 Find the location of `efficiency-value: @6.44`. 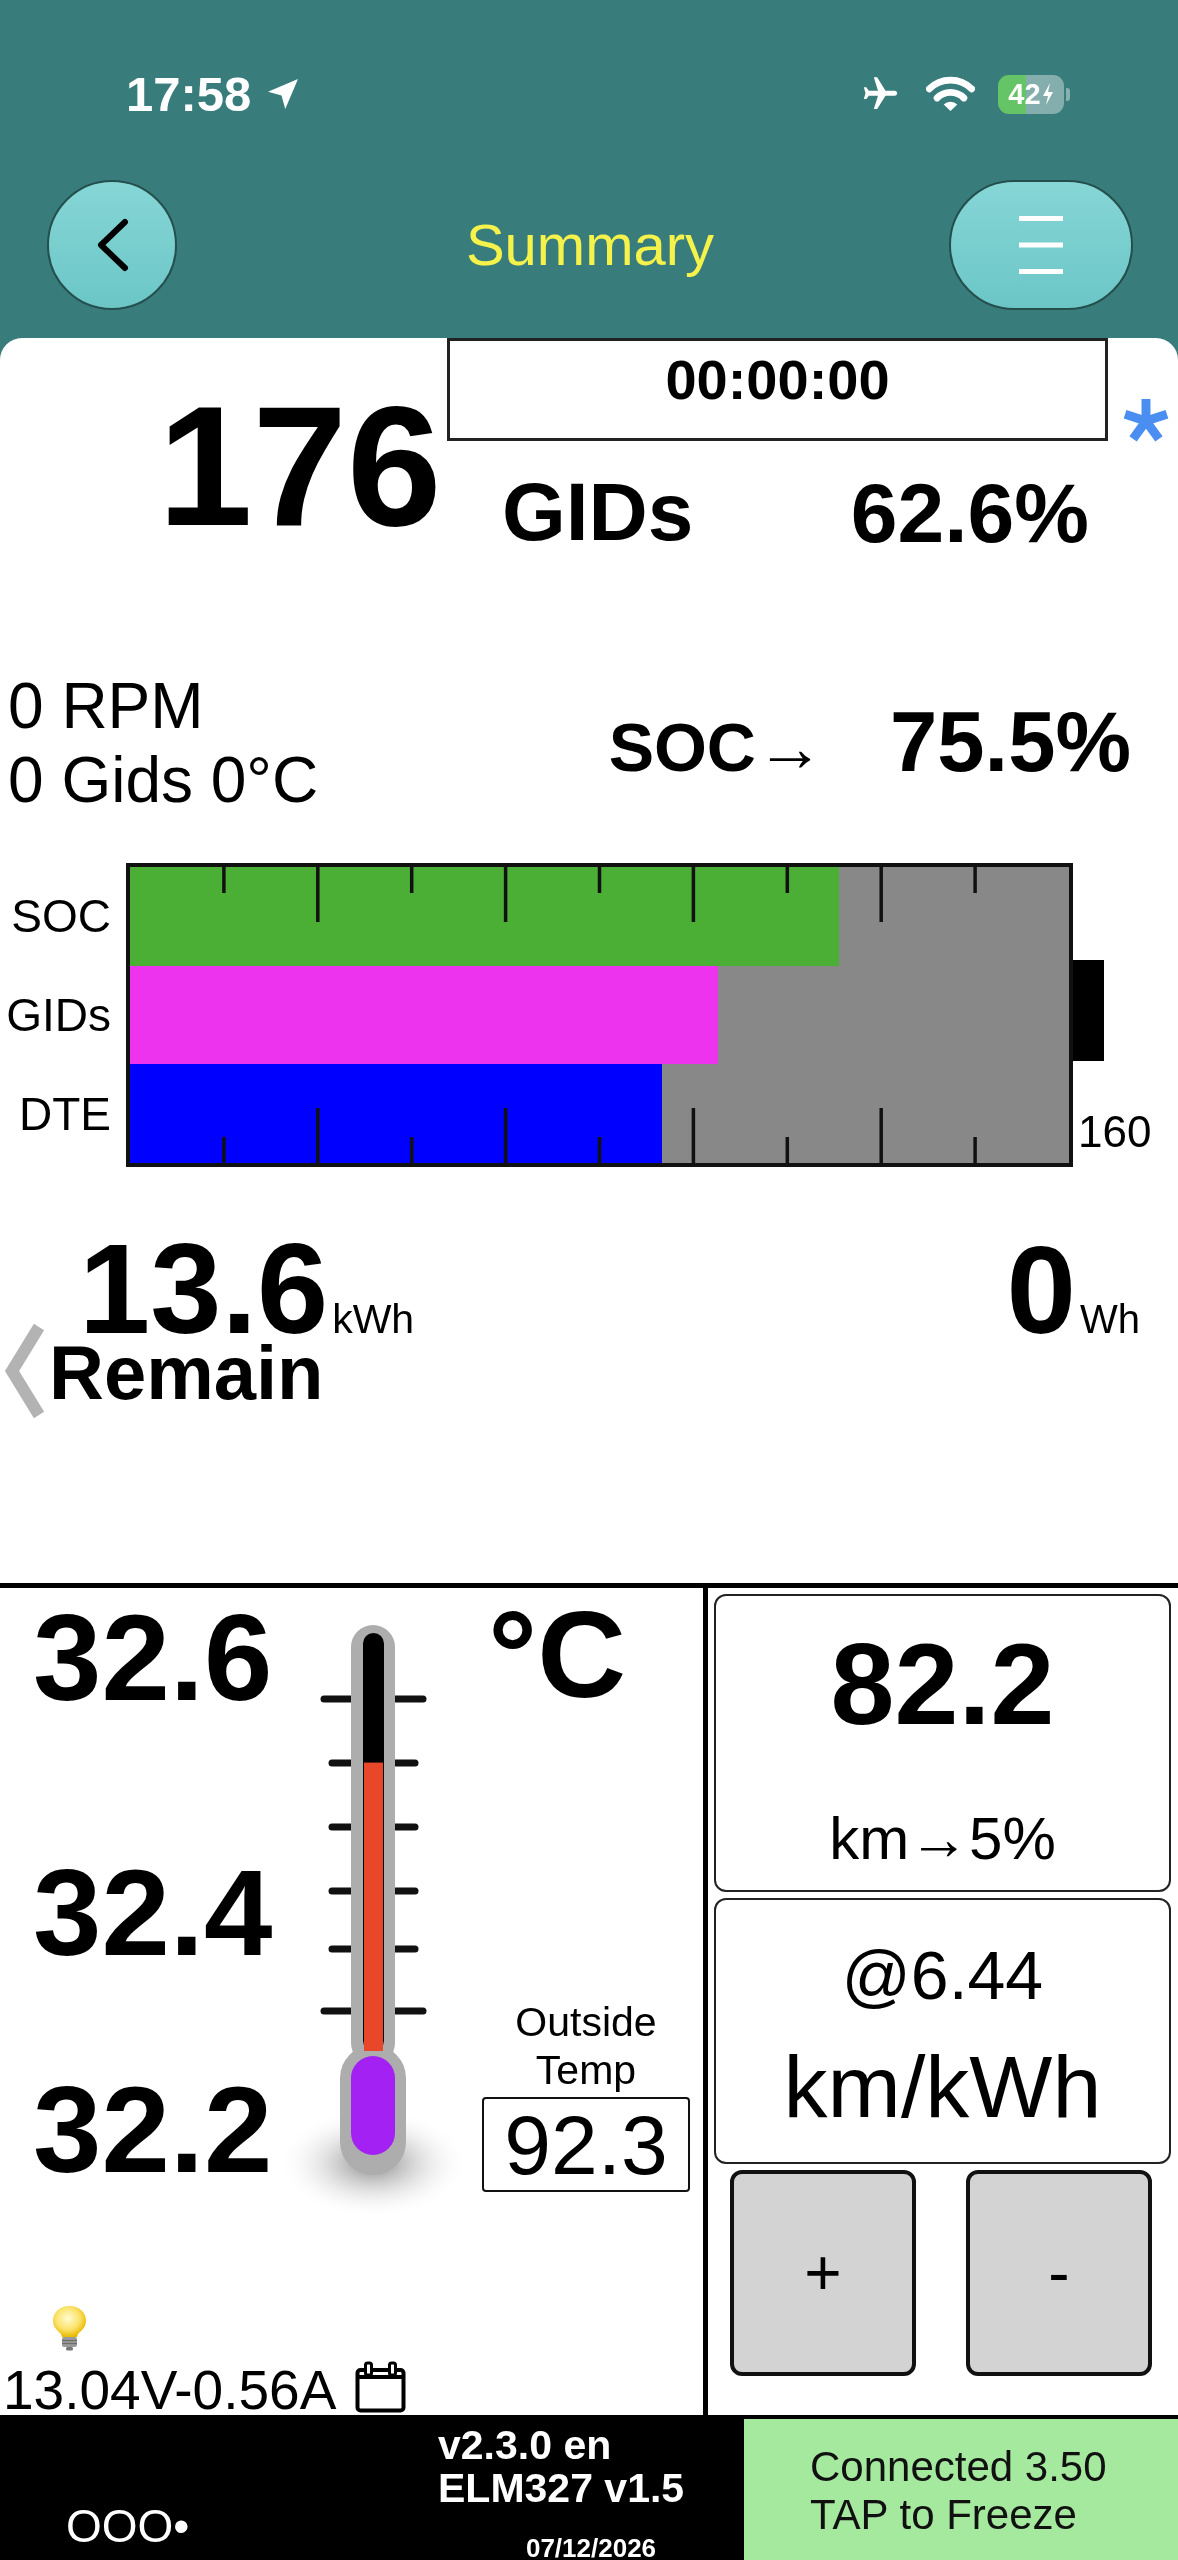

efficiency-value: @6.44 is located at coordinates (942, 1975).